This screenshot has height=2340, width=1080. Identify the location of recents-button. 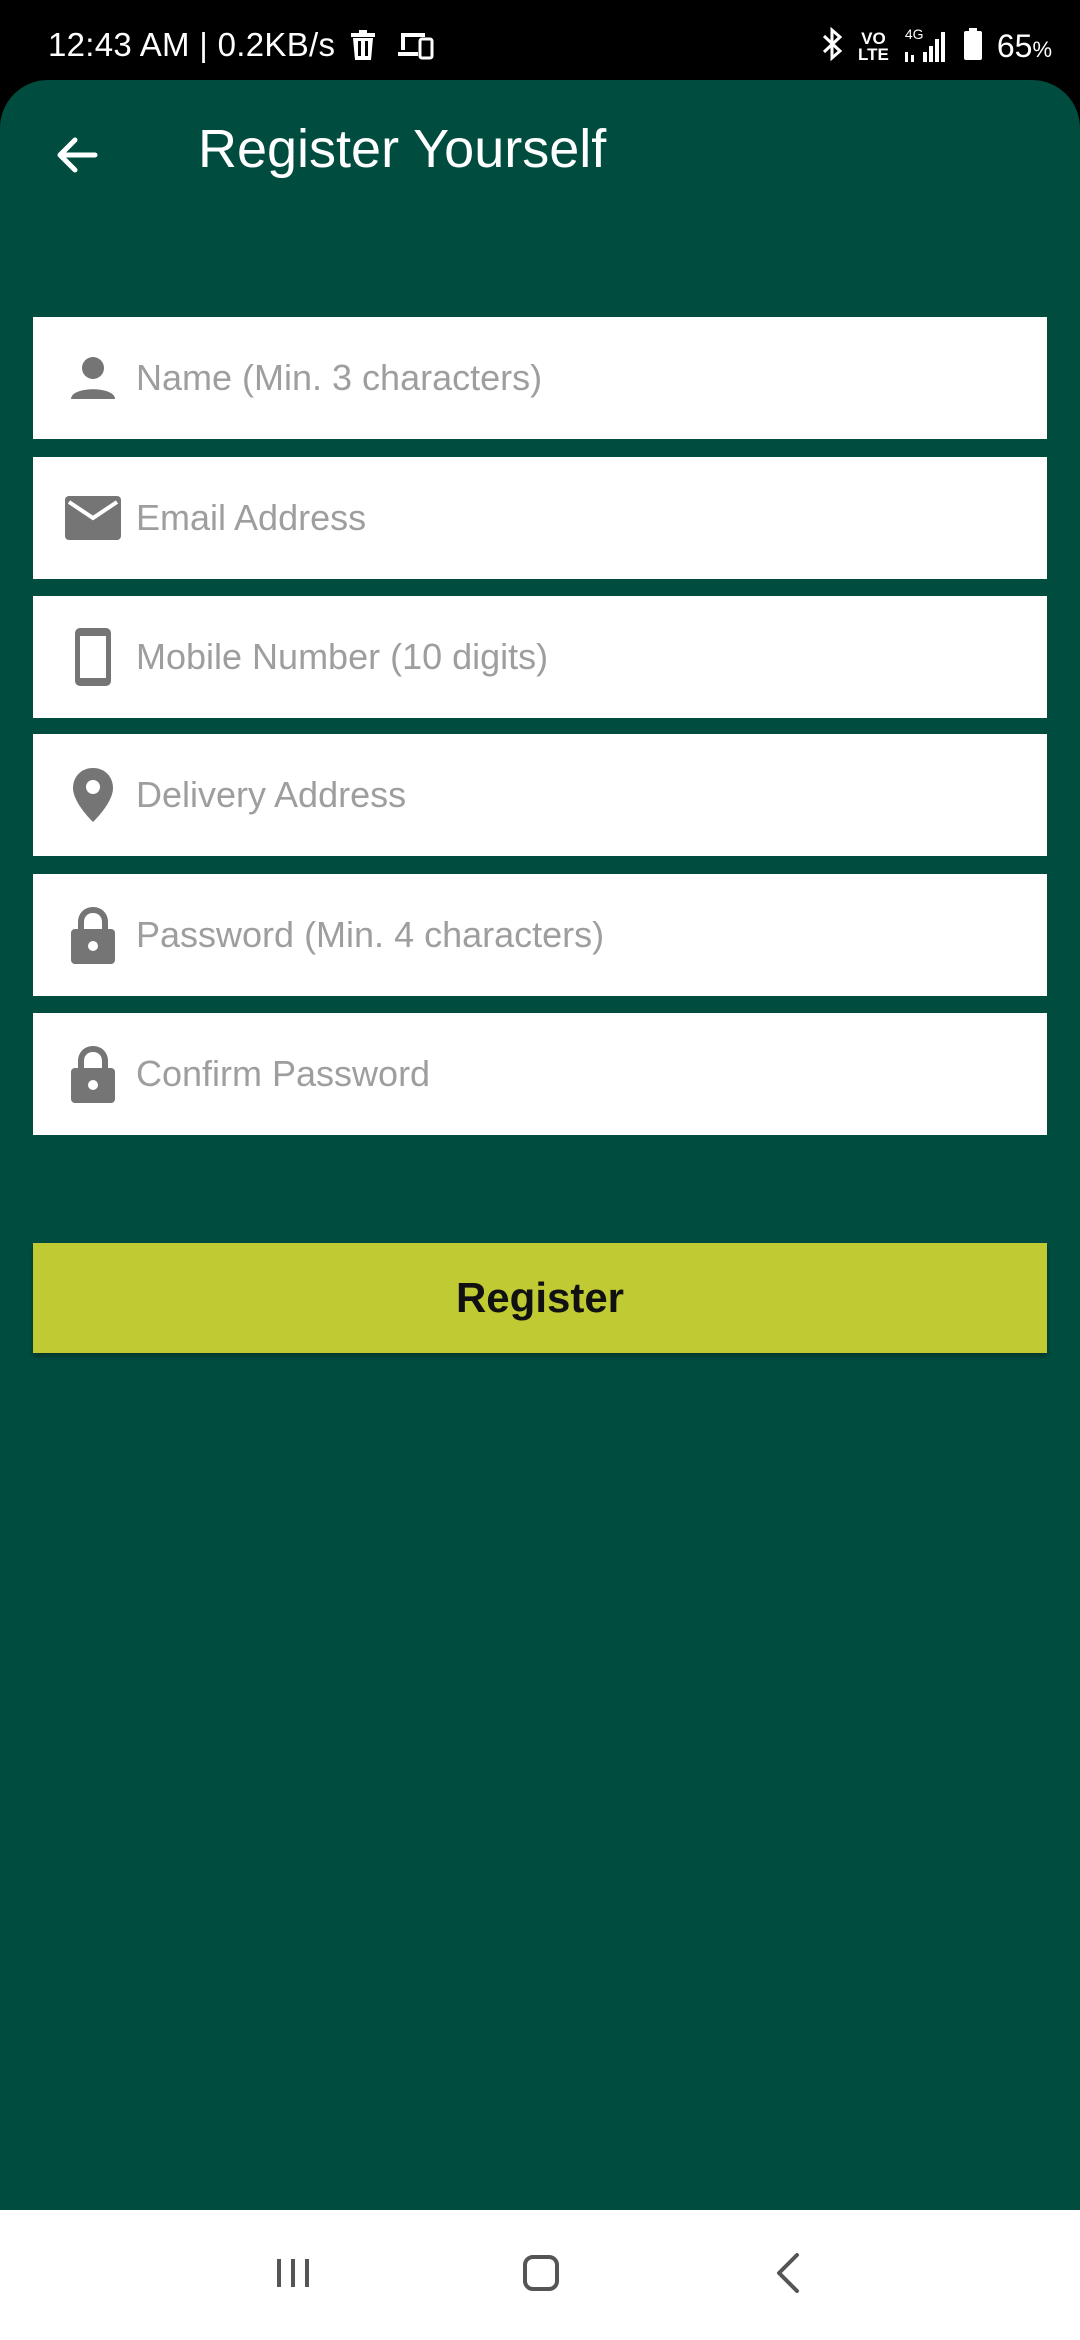
(293, 2275).